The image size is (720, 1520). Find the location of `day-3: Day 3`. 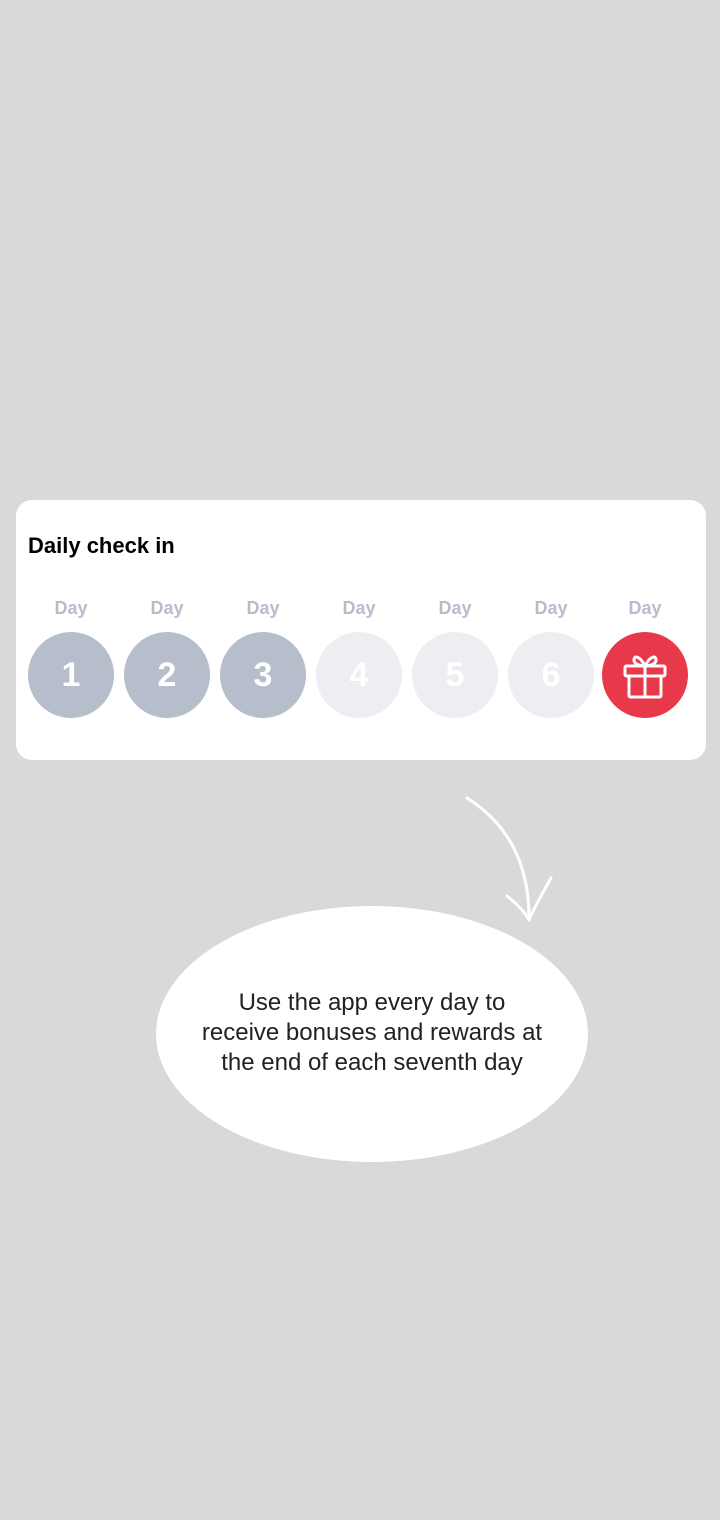

day-3: Day 3 is located at coordinates (263, 657).